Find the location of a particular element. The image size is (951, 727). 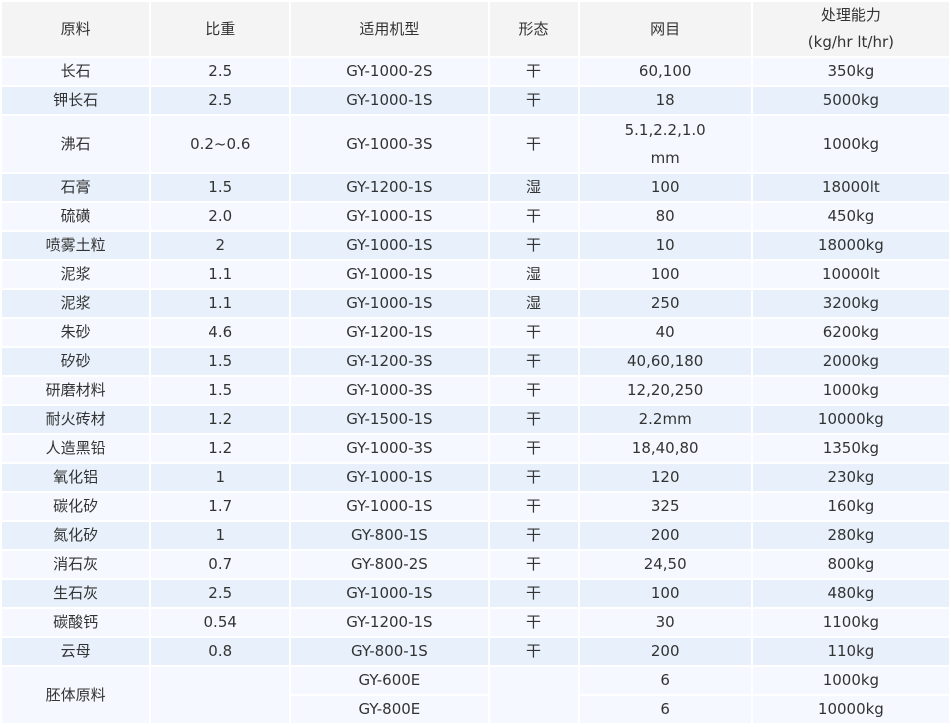

cell-material: 研磨材料 is located at coordinates (76, 390).